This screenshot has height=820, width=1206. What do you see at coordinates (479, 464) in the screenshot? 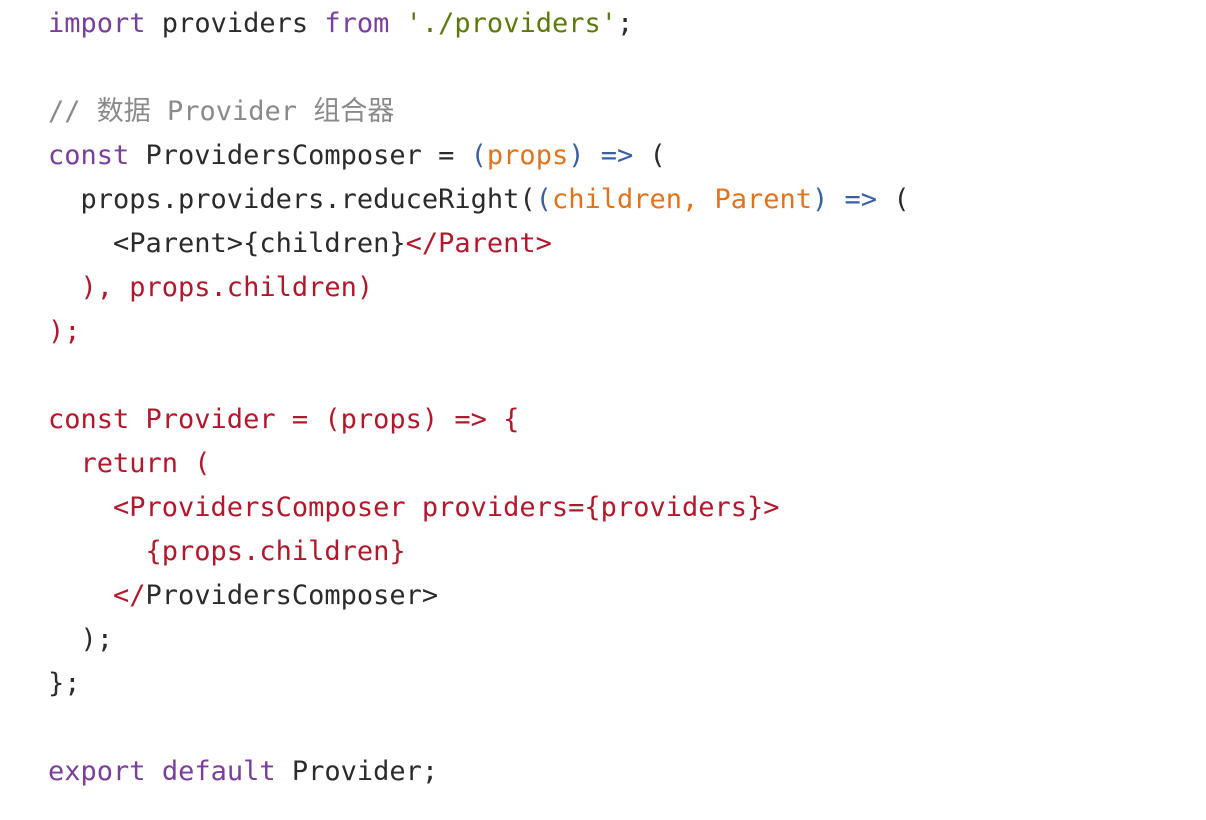
I see `code-line: return (` at bounding box center [479, 464].